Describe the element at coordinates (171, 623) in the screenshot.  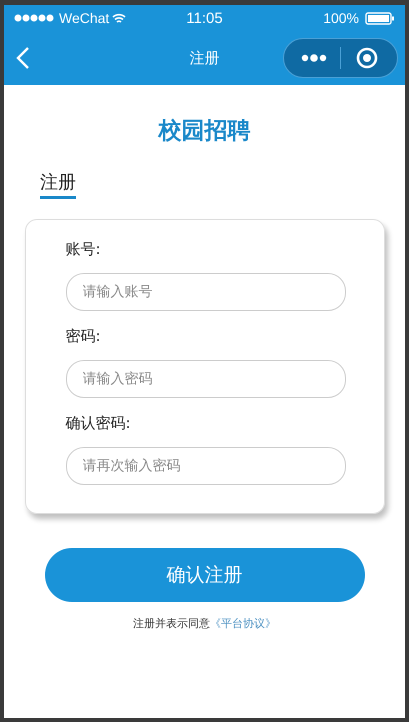
I see `agreement-text: 注册并表示同意` at that location.